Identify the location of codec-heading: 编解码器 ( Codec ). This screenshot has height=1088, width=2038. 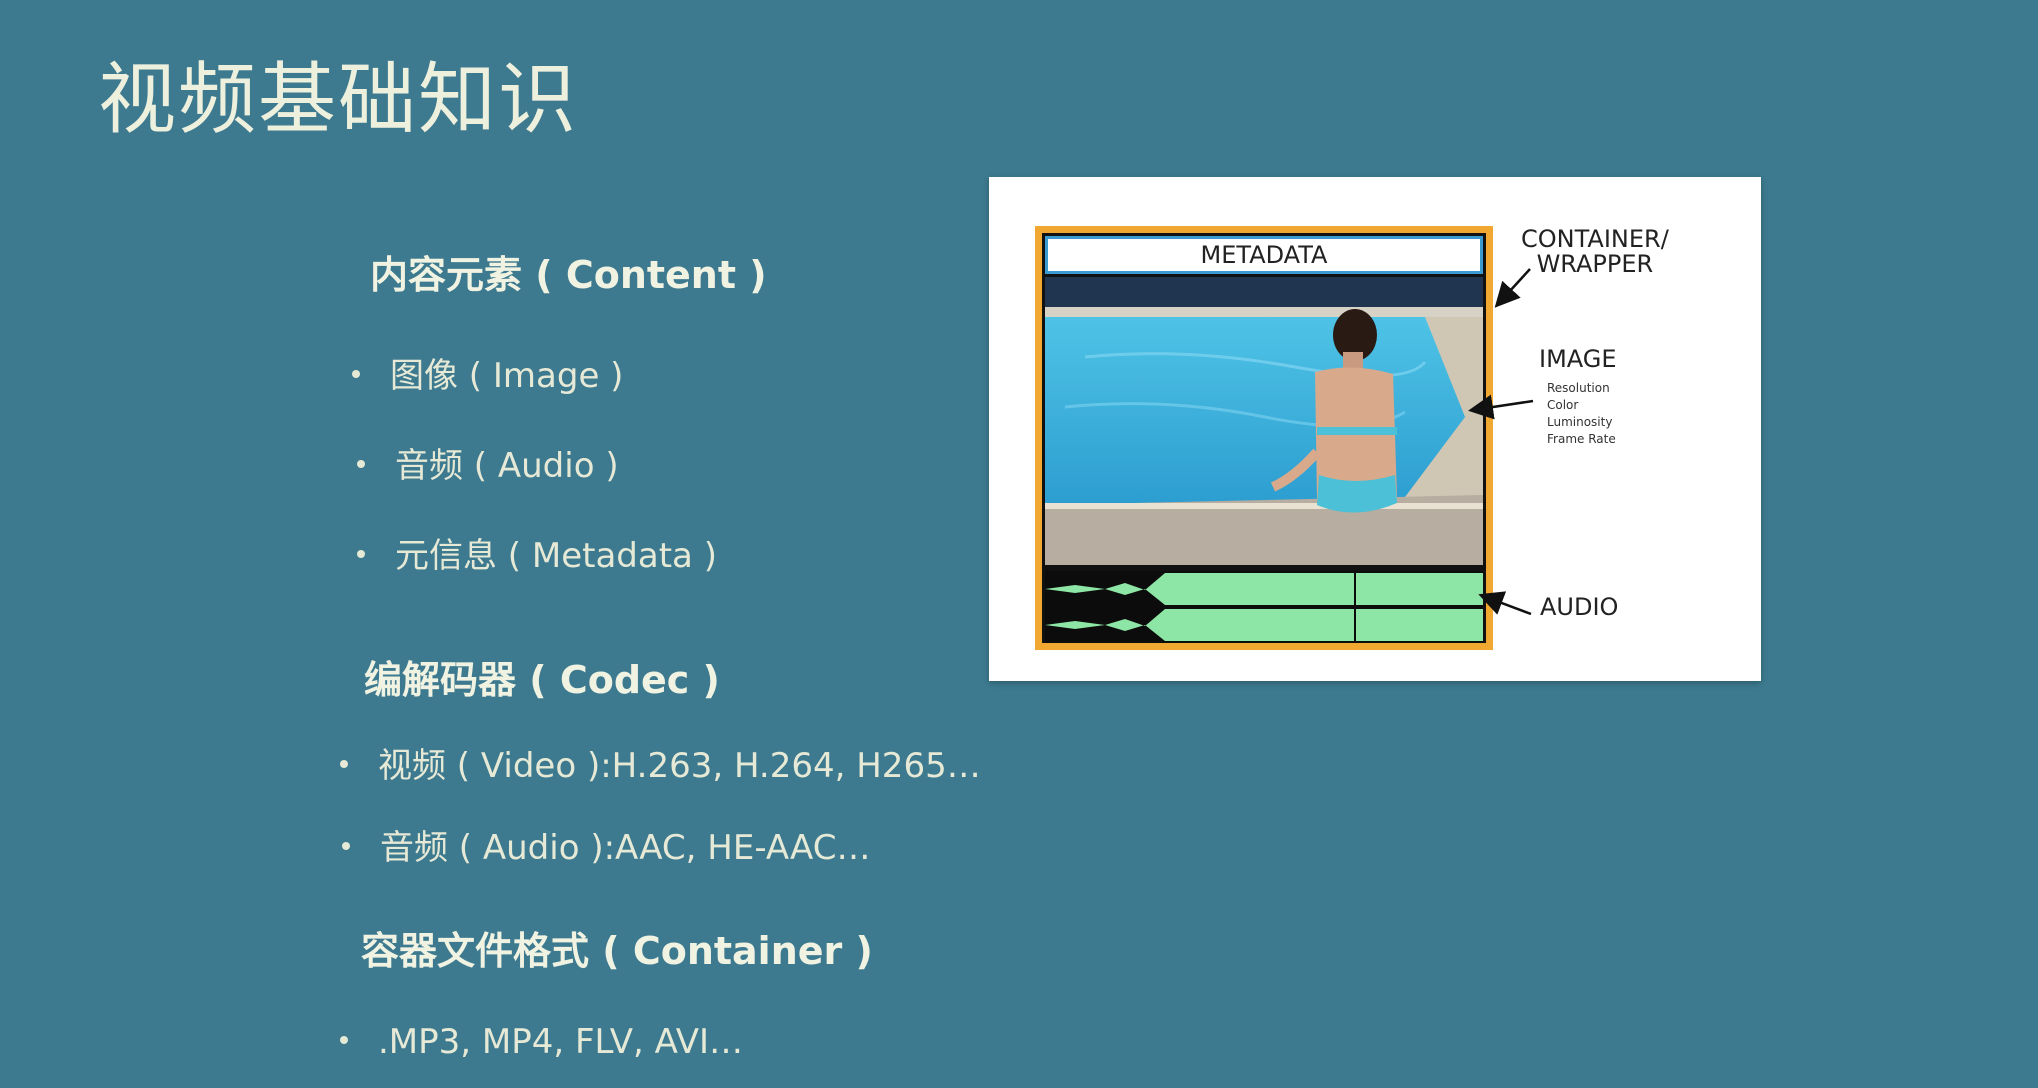
(542, 680).